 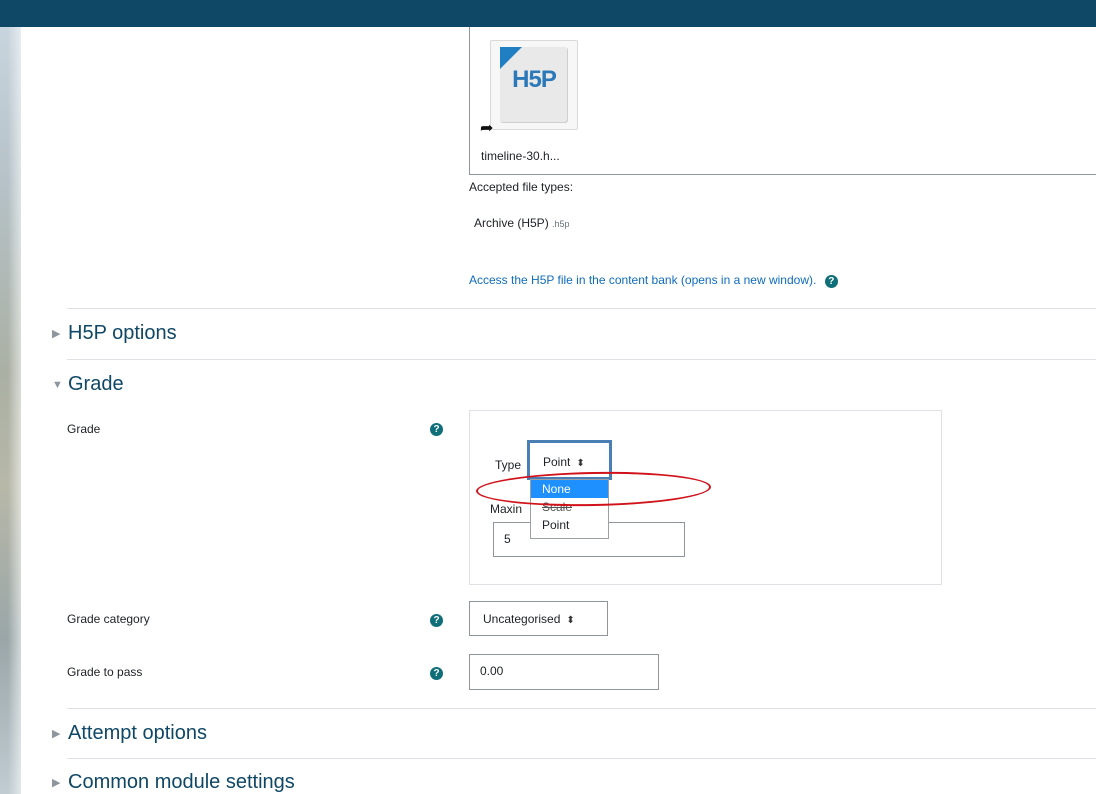 I want to click on grade-category-value: Uncategorised, so click(x=522, y=619).